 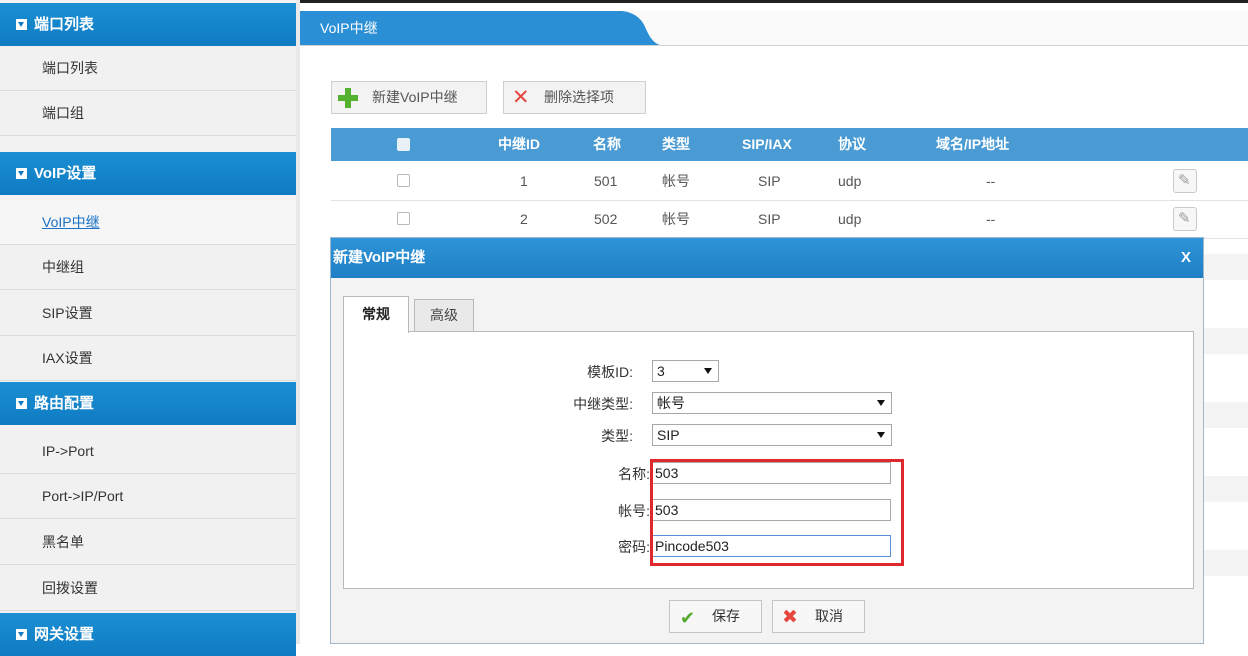 What do you see at coordinates (444, 315) in the screenshot?
I see `tab-advanced: 高级` at bounding box center [444, 315].